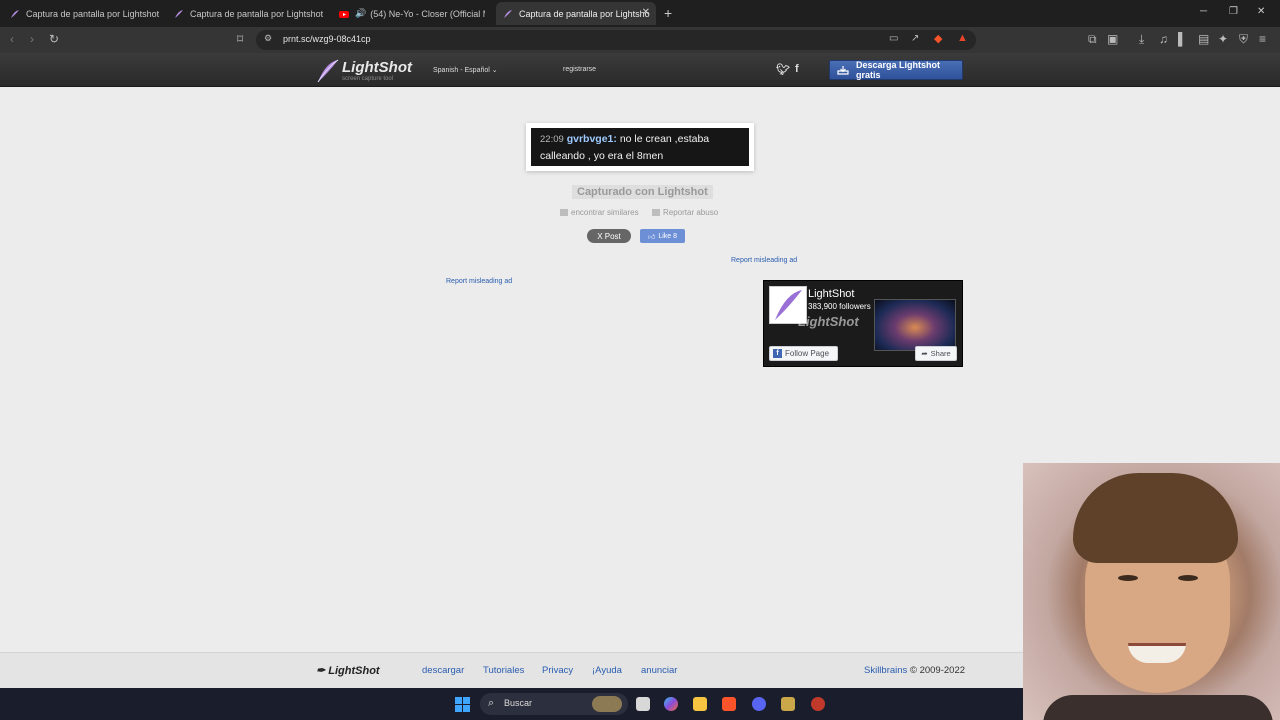  I want to click on follow-page-button: f Follow Page, so click(803, 353).